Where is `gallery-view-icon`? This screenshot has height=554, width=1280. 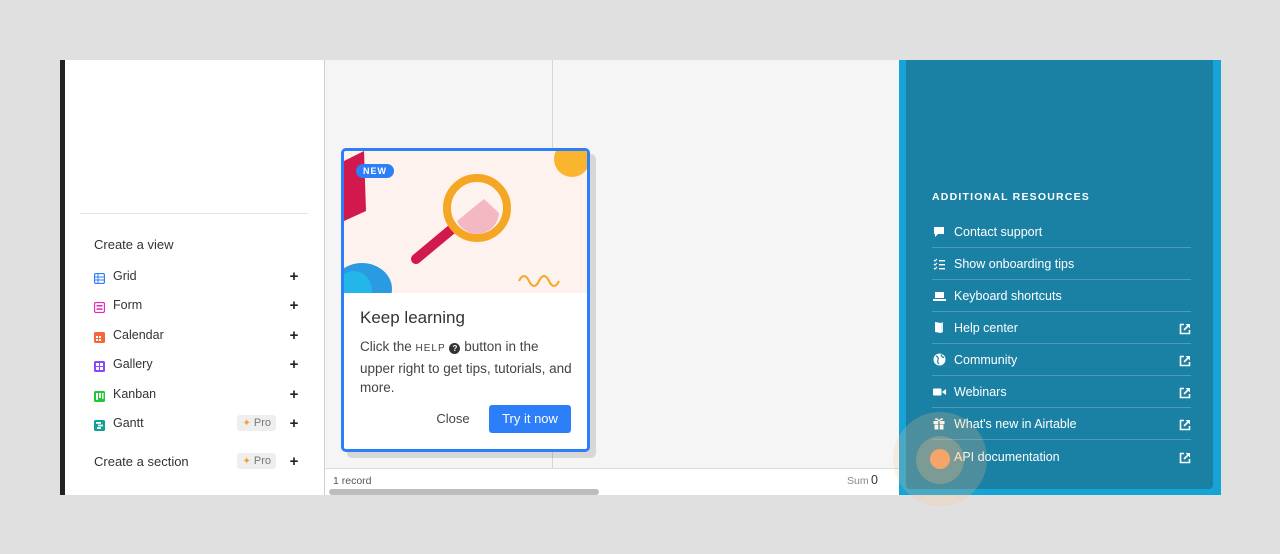 gallery-view-icon is located at coordinates (99, 365).